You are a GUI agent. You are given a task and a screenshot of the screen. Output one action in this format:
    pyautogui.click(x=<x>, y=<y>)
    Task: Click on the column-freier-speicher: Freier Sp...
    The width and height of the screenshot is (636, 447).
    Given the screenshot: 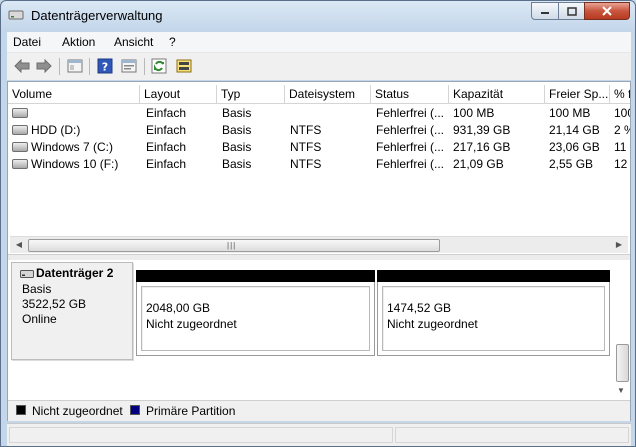 What is the action you would take?
    pyautogui.click(x=577, y=94)
    